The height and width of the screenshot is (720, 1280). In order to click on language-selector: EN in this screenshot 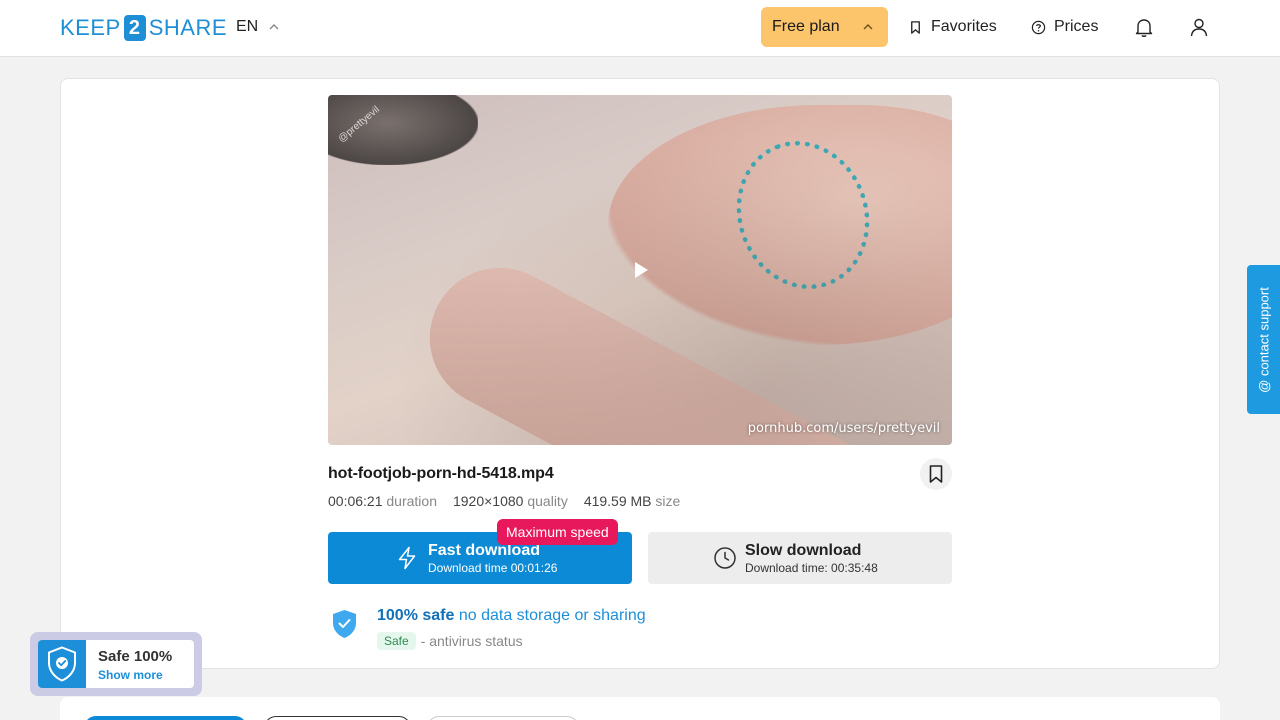, I will do `click(258, 27)`.